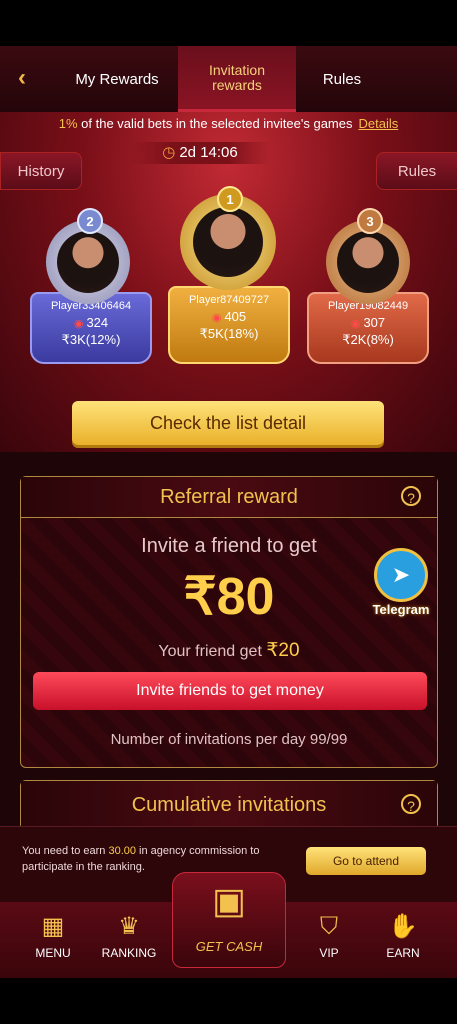 This screenshot has width=457, height=1024. I want to click on handshake-icon: ✋, so click(403, 926).